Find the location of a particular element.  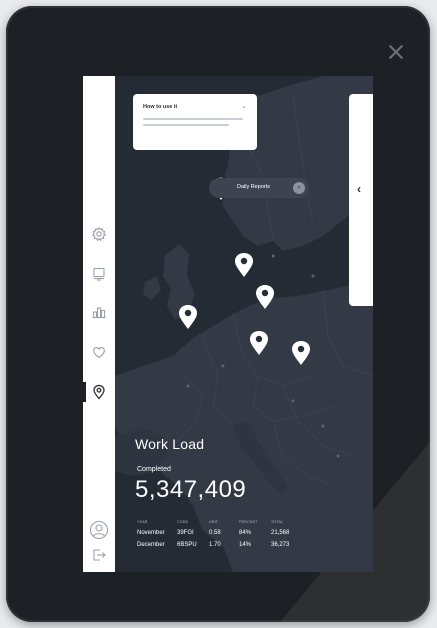

settings-icon is located at coordinates (99, 234).